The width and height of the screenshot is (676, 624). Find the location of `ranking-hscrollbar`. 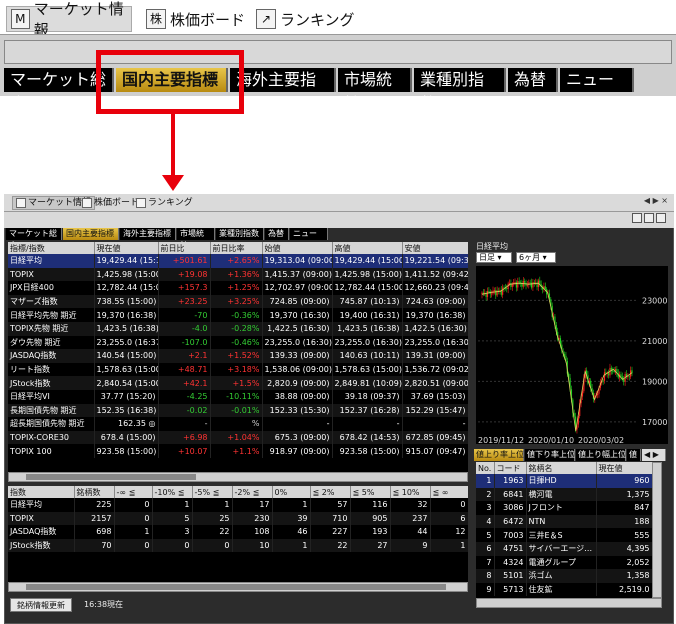

ranking-hscrollbar is located at coordinates (569, 603).